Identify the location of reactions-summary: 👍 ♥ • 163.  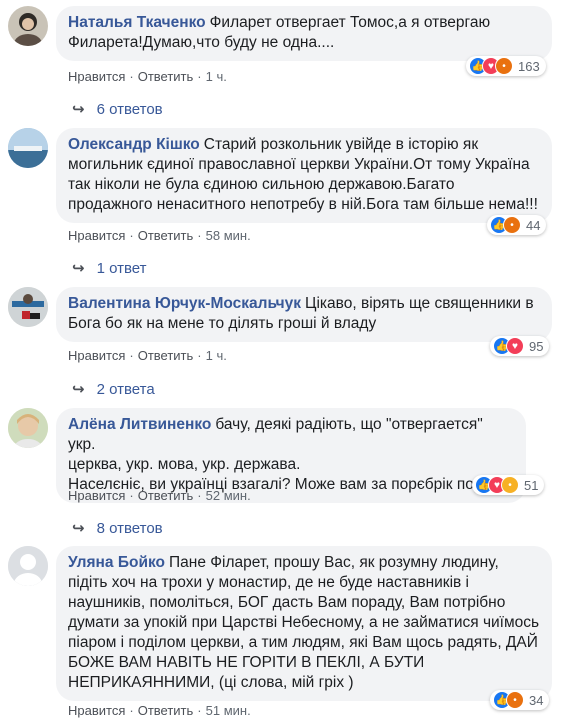
(506, 66).